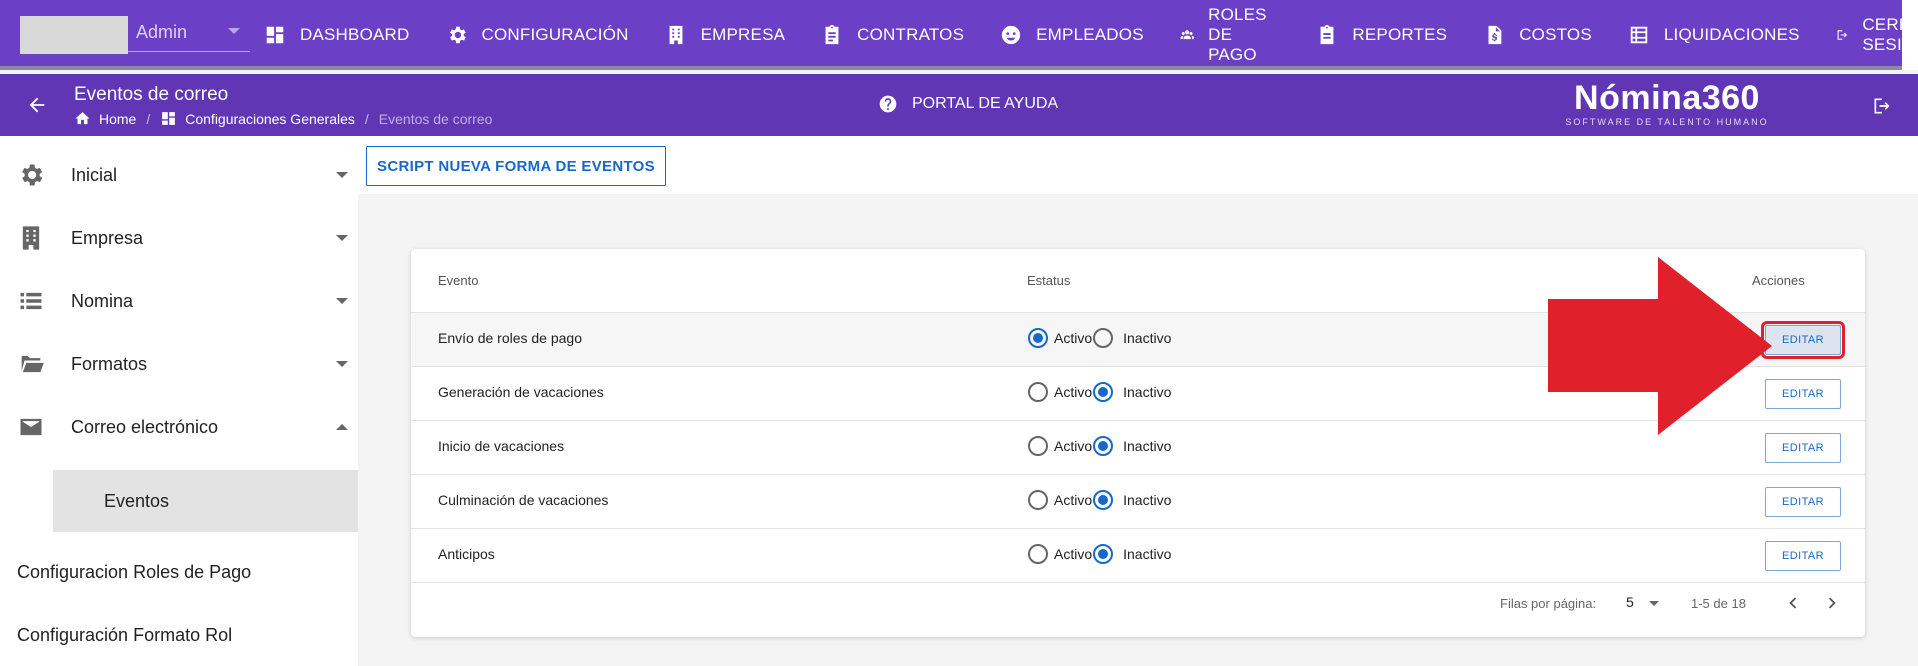 The height and width of the screenshot is (666, 1918). I want to click on sidebar-item-label: Inicial, so click(94, 174).